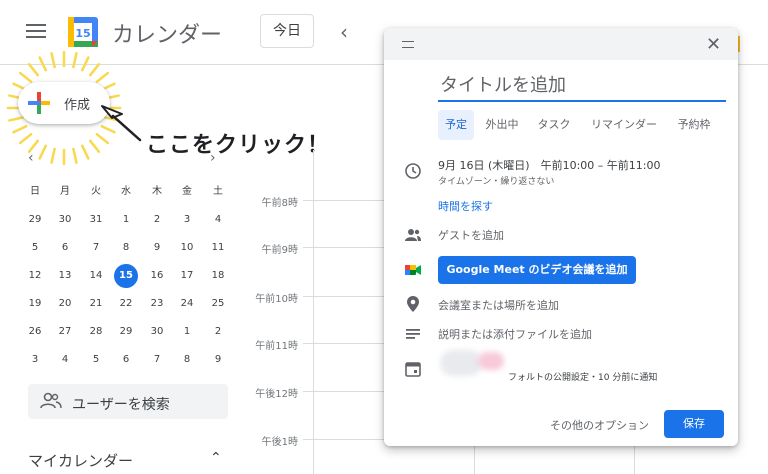 This screenshot has width=768, height=474. Describe the element at coordinates (35, 276) in the screenshot. I see `mini-calendar-day: 12` at that location.